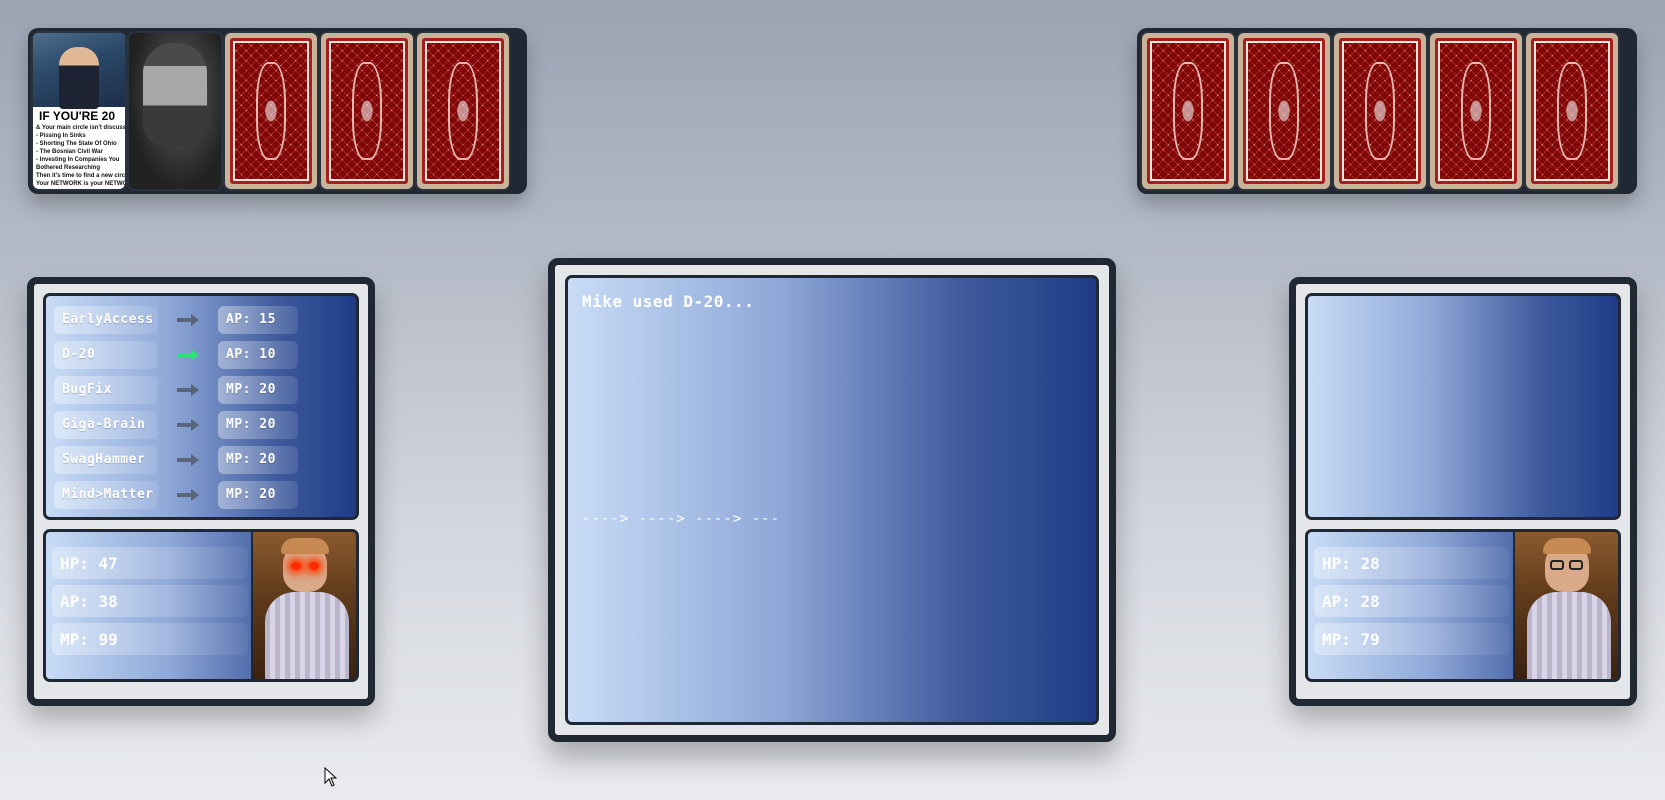 Image resolution: width=1665 pixels, height=800 pixels. What do you see at coordinates (77, 116) in the screenshot?
I see `card-headline: IF YOU'RE 20` at bounding box center [77, 116].